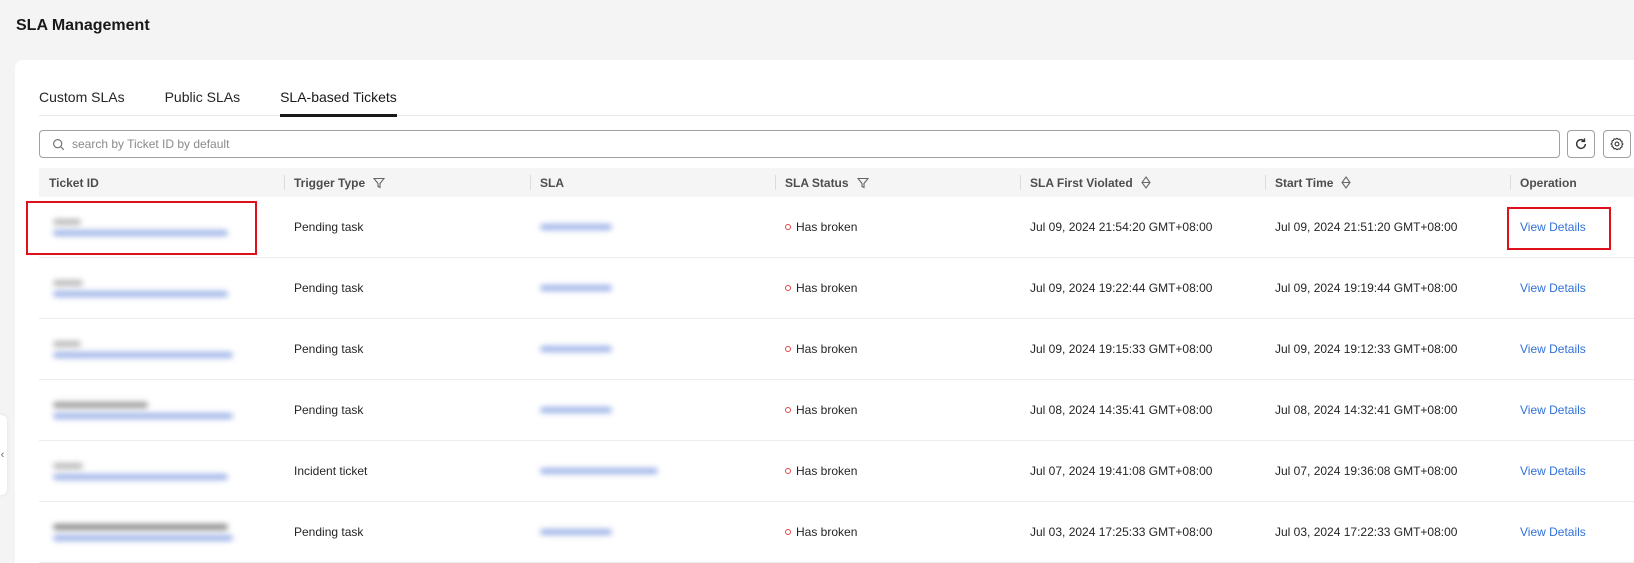 The width and height of the screenshot is (1634, 563). I want to click on column-label: SLA Status, so click(817, 182).